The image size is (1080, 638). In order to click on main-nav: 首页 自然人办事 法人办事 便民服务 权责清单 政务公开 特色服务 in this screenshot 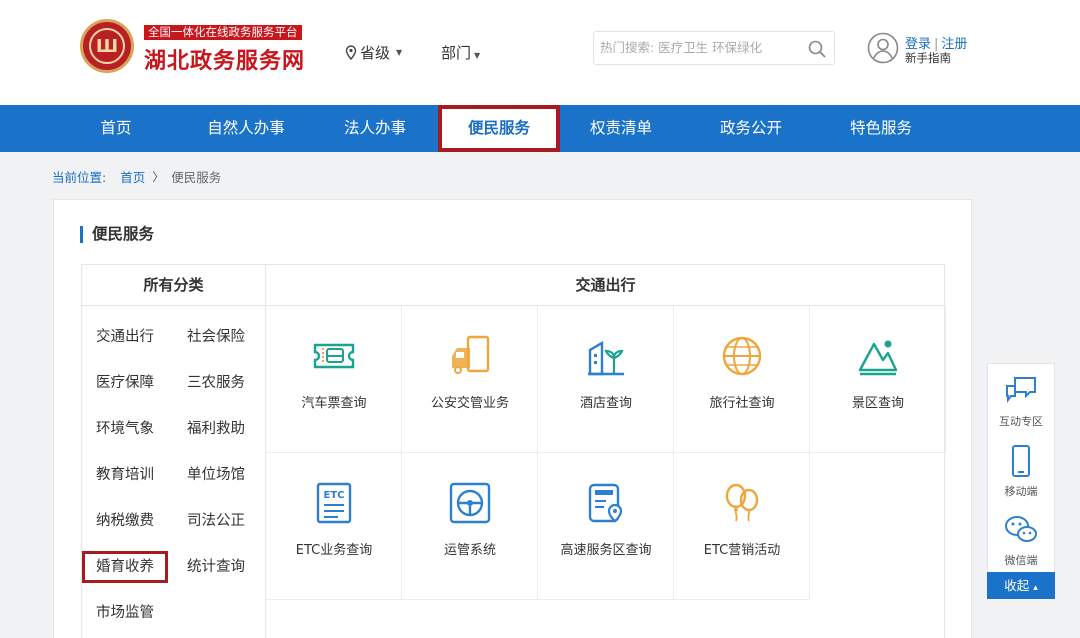, I will do `click(540, 128)`.